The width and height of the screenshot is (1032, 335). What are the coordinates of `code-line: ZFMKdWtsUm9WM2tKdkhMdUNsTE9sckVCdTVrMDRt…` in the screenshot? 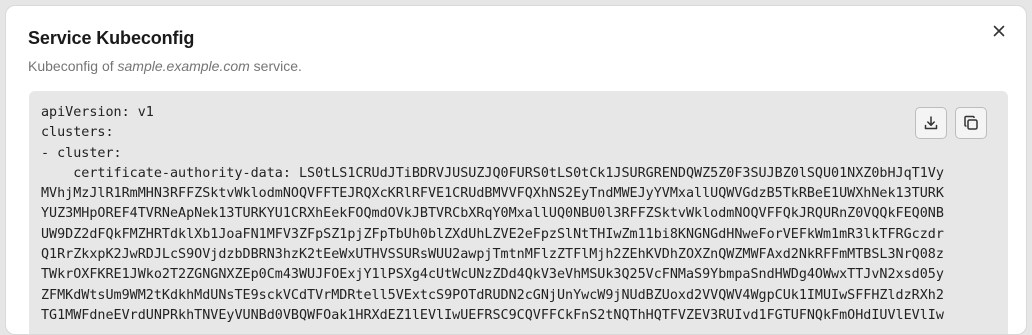 It's located at (492, 295).